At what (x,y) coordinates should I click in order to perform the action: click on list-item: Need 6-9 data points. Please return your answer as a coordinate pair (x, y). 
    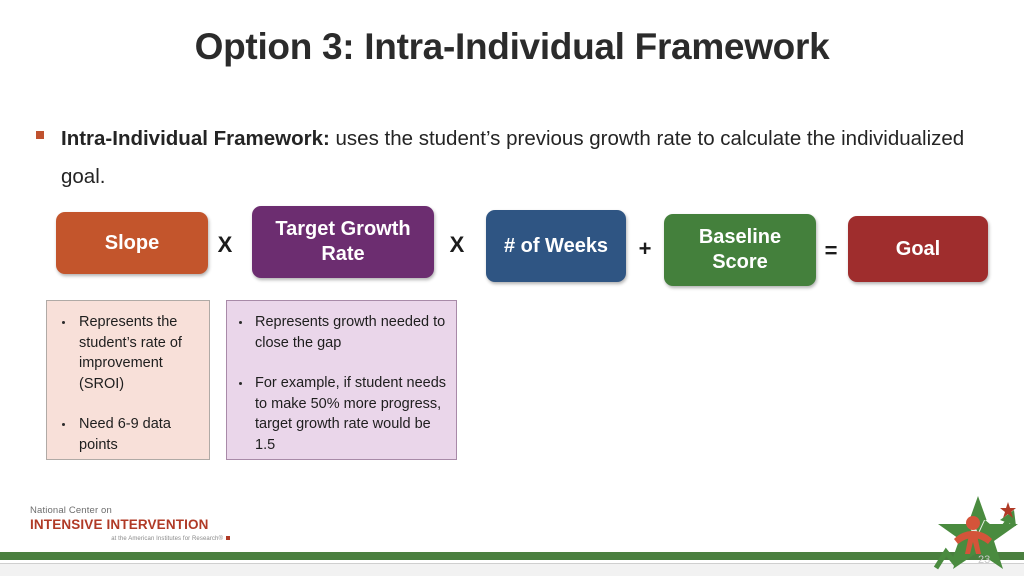
    Looking at the image, I should click on (128, 434).